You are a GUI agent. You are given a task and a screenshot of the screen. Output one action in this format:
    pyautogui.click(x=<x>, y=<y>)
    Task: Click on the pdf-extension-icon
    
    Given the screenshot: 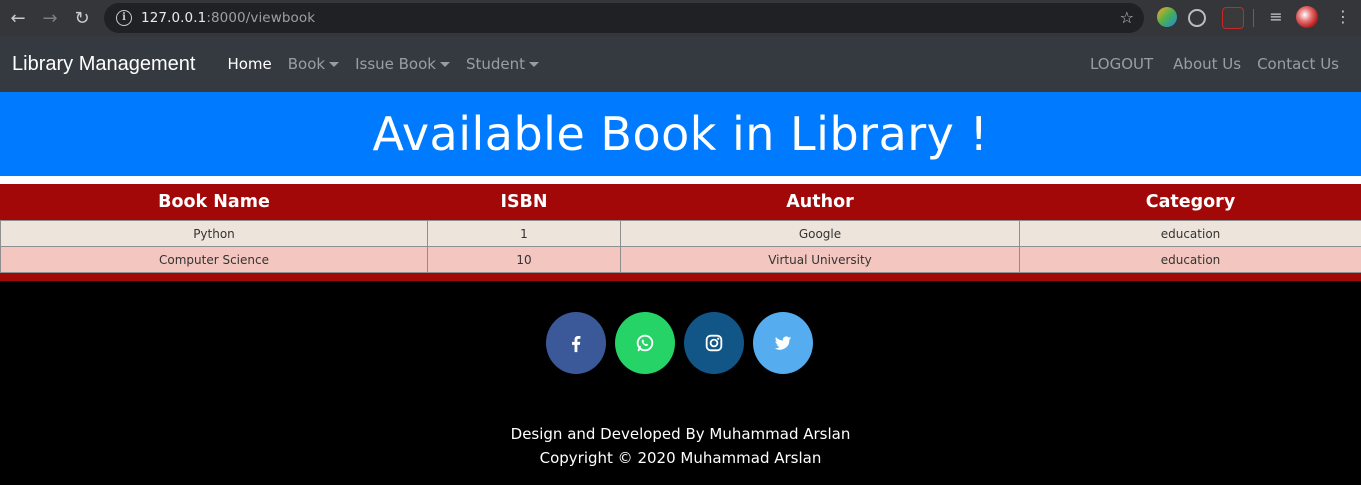 What is the action you would take?
    pyautogui.click(x=1233, y=18)
    